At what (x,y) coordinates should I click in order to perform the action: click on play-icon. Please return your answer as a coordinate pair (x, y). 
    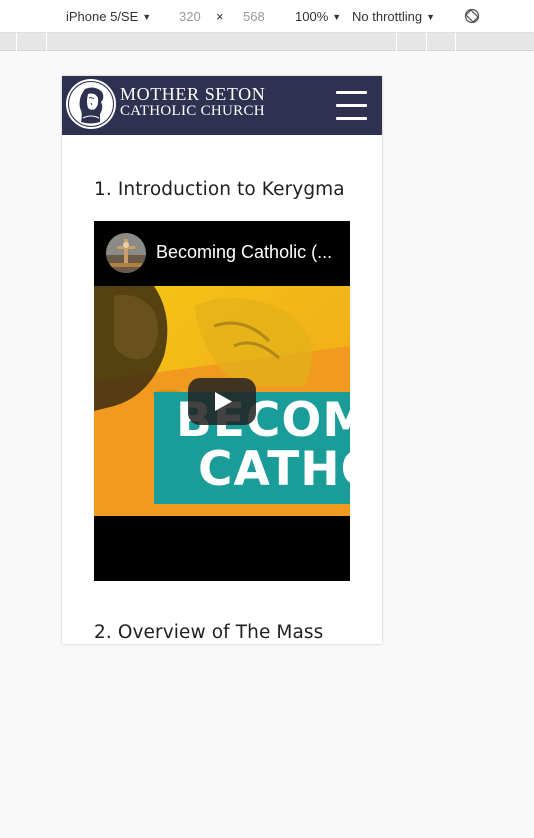
    Looking at the image, I should click on (222, 401).